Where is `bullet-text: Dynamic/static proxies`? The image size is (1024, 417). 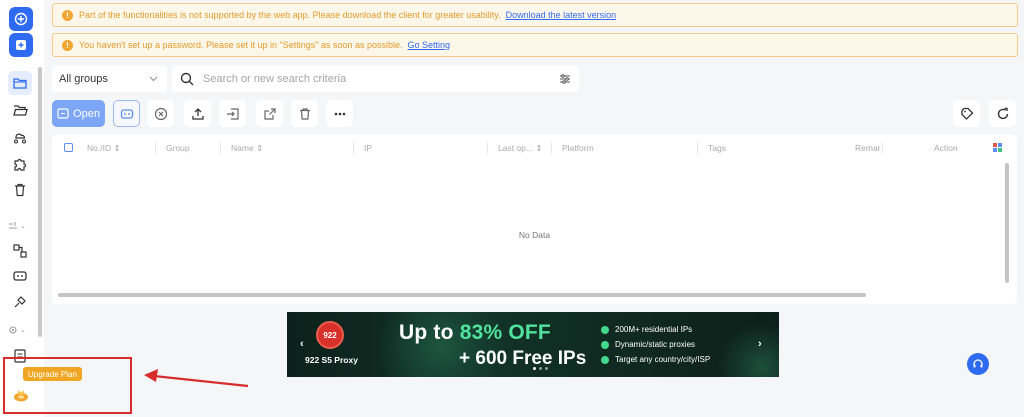
bullet-text: Dynamic/static proxies is located at coordinates (655, 344).